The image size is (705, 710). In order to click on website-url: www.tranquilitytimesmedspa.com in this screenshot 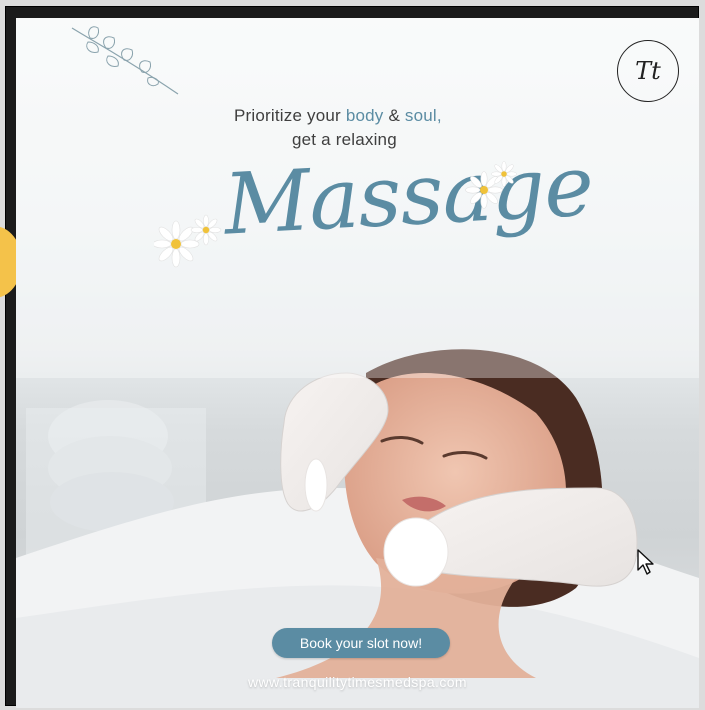, I will do `click(357, 682)`.